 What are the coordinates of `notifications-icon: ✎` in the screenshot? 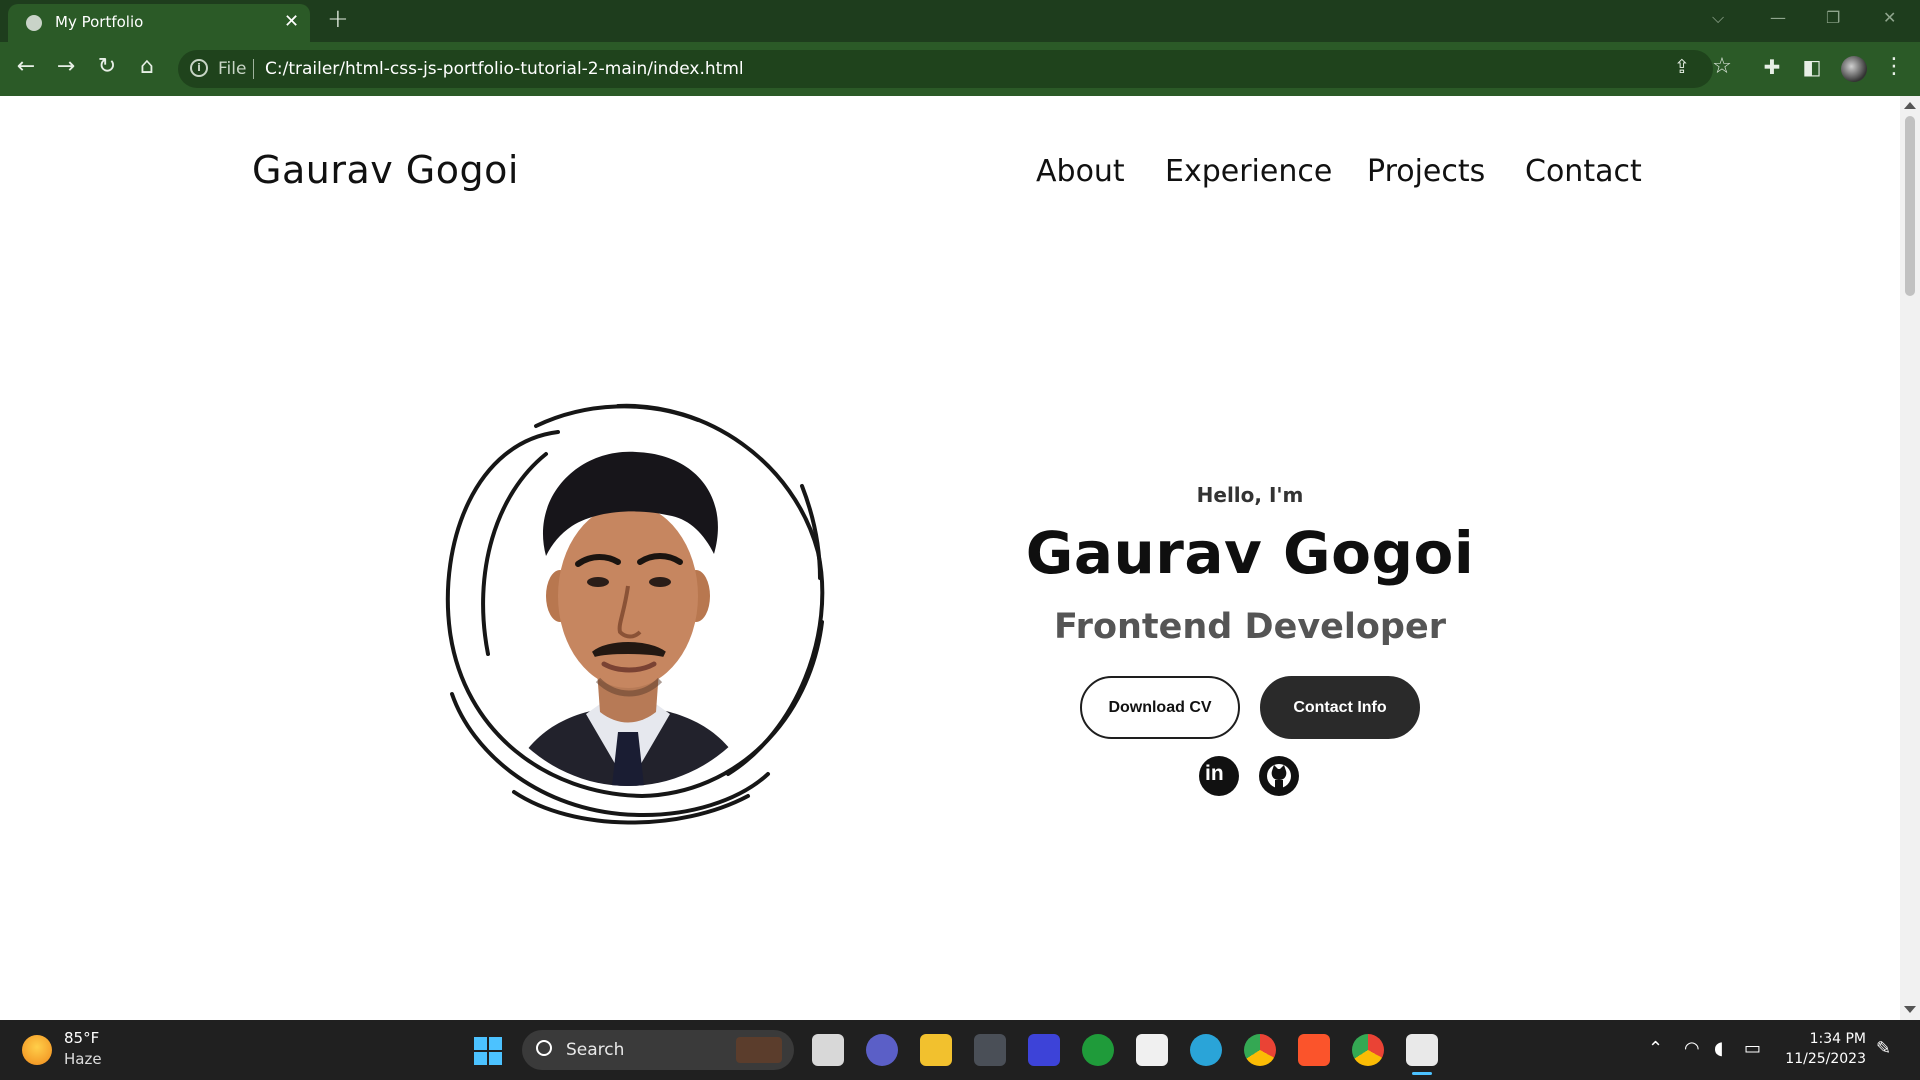 It's located at (1883, 1048).